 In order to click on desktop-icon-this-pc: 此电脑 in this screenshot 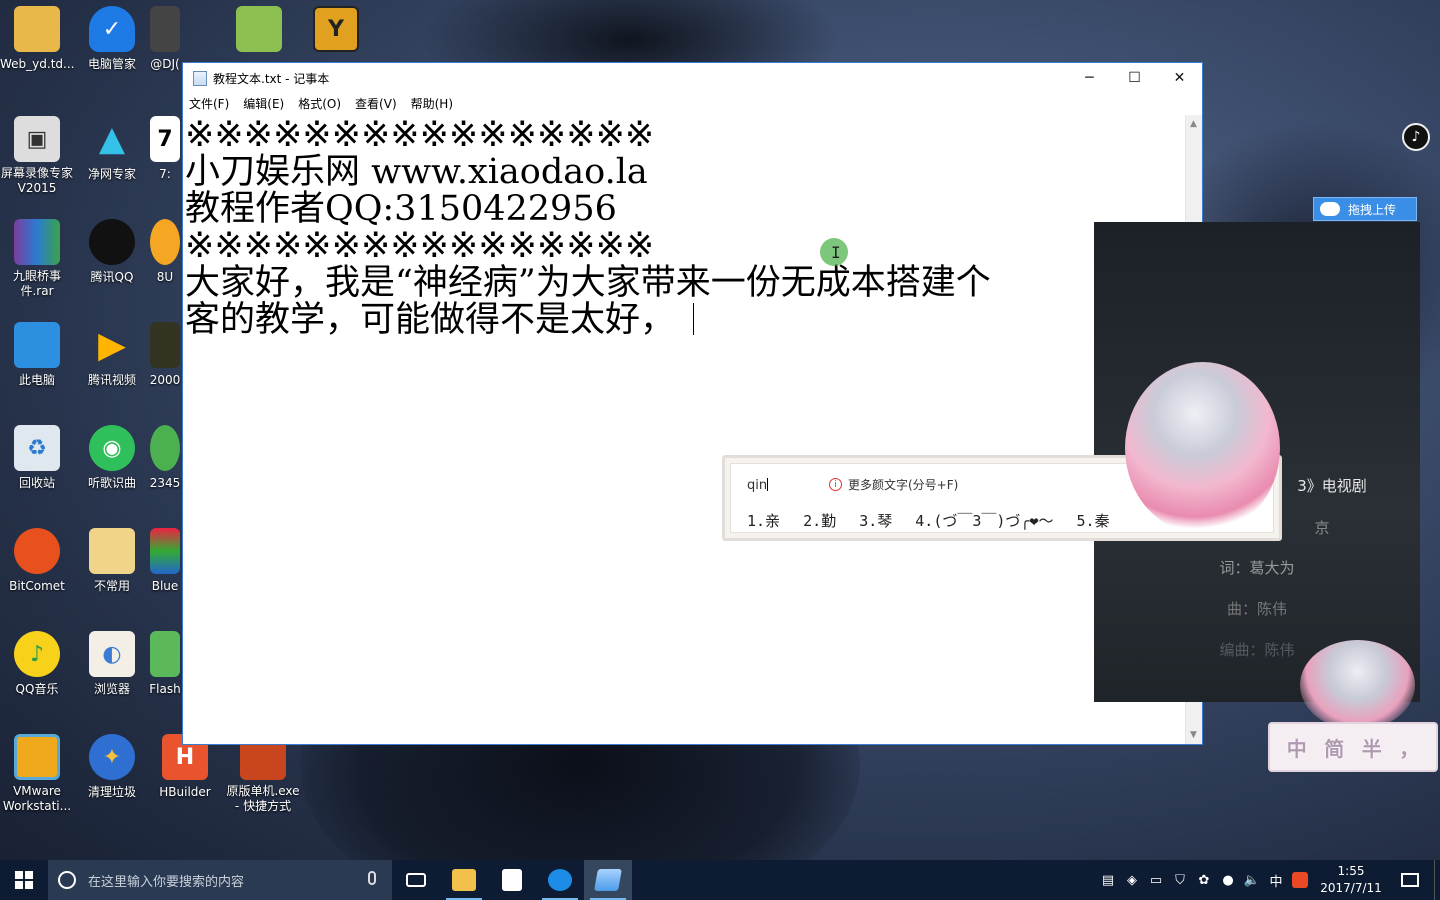, I will do `click(37, 365)`.